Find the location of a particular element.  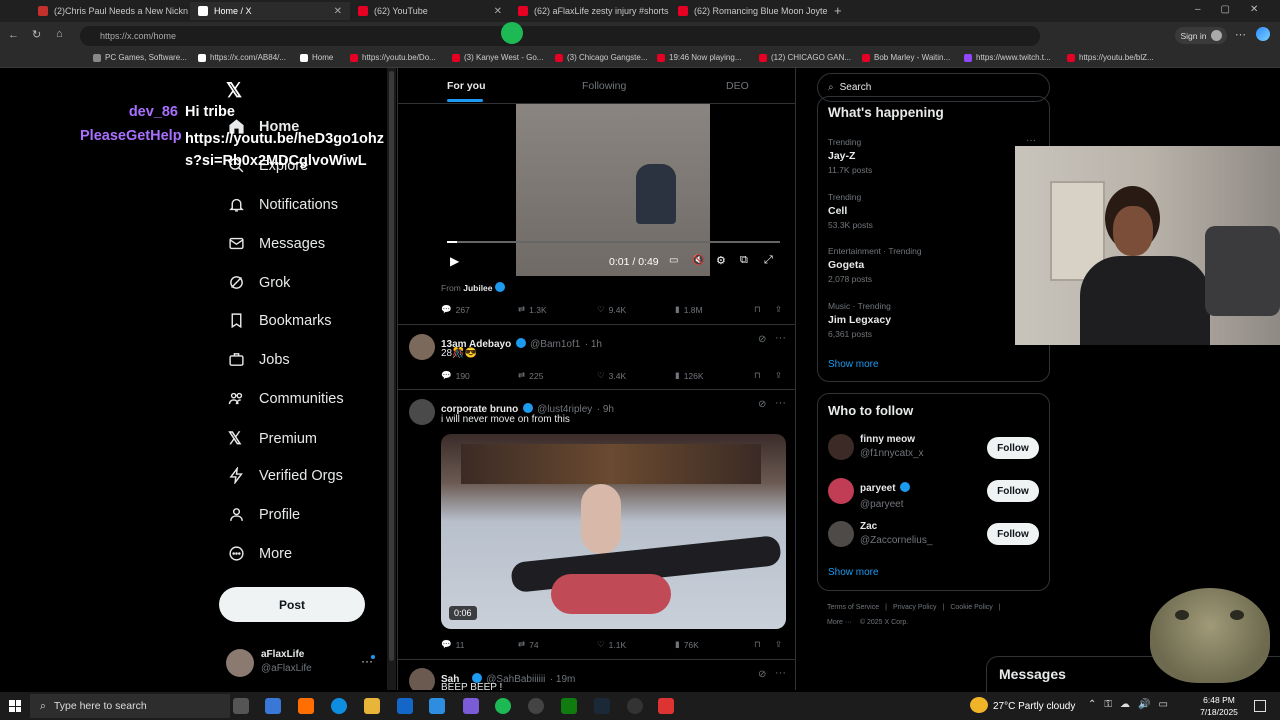

steam-icon is located at coordinates (602, 706).